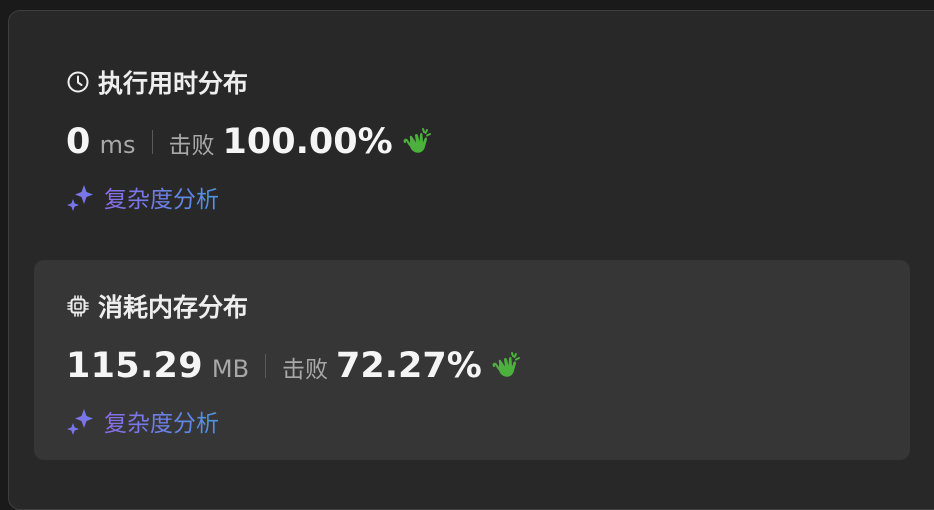 The image size is (934, 510). I want to click on memory-stats: 115.29 MB 击败 72.27%, so click(294, 366).